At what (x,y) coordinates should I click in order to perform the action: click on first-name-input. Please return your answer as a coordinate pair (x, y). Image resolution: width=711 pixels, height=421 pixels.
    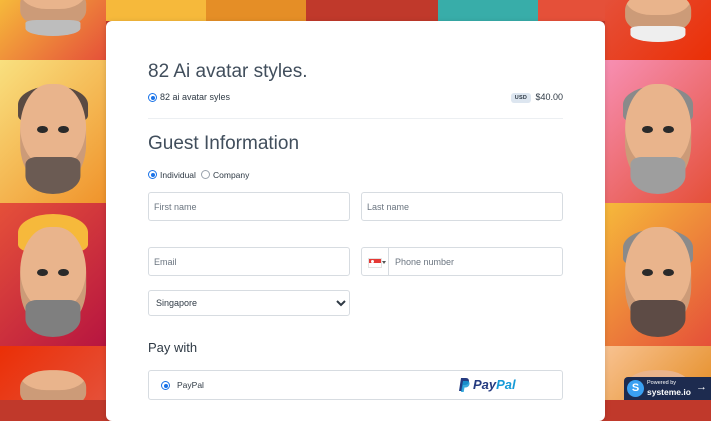
    Looking at the image, I should click on (249, 206).